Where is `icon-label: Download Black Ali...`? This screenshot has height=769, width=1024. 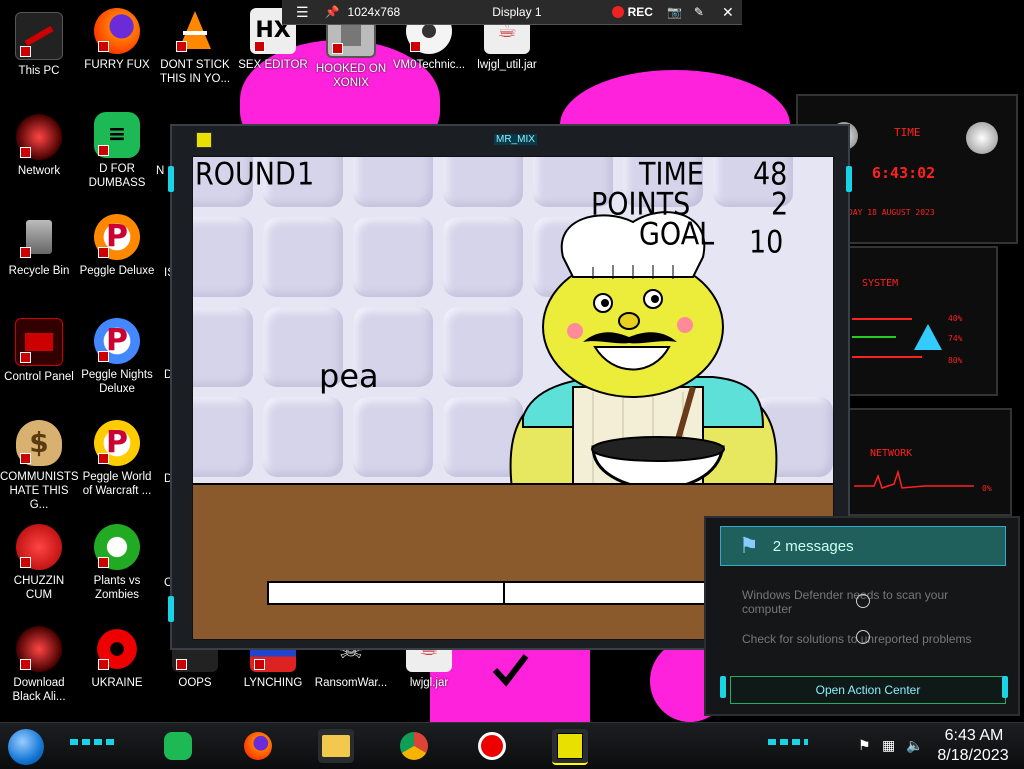 icon-label: Download Black Ali... is located at coordinates (39, 690).